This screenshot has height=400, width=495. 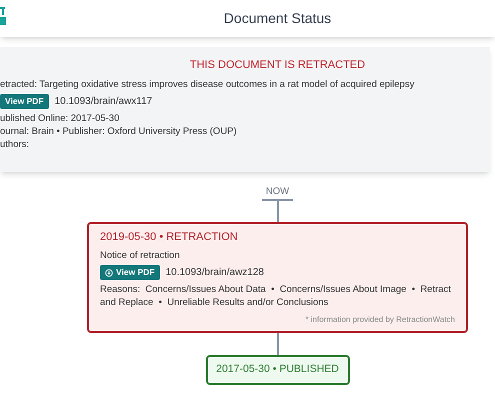 What do you see at coordinates (276, 296) in the screenshot?
I see `reasons-text: Reasons: Concerns/Issues About Data • Concerns/Issues About Image • Retract and Replace • Unreliable Results and/or Conclusions` at bounding box center [276, 296].